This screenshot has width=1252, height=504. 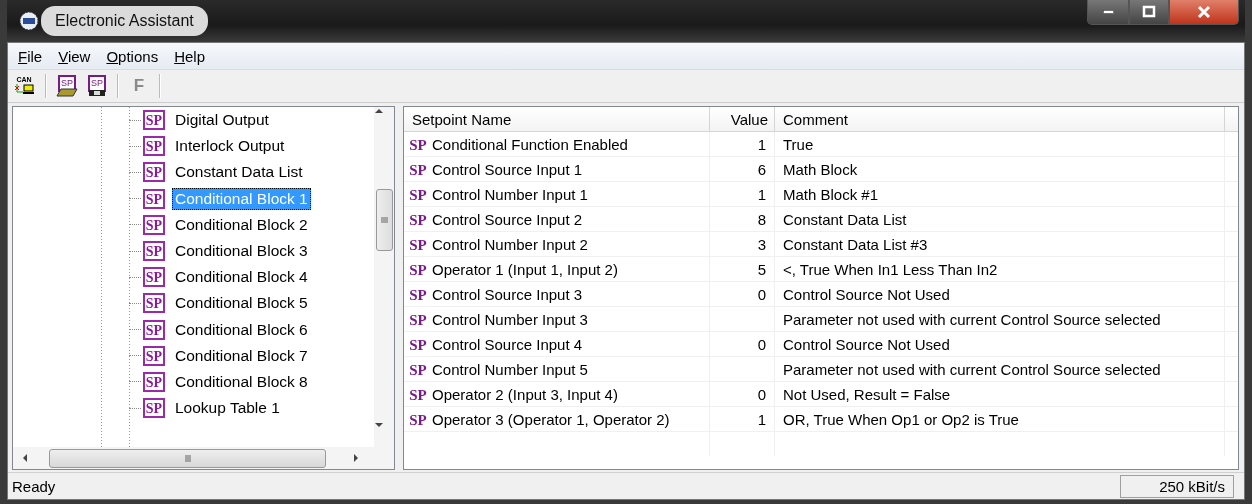 What do you see at coordinates (510, 244) in the screenshot?
I see `setpoint-name: Control Number Input 2` at bounding box center [510, 244].